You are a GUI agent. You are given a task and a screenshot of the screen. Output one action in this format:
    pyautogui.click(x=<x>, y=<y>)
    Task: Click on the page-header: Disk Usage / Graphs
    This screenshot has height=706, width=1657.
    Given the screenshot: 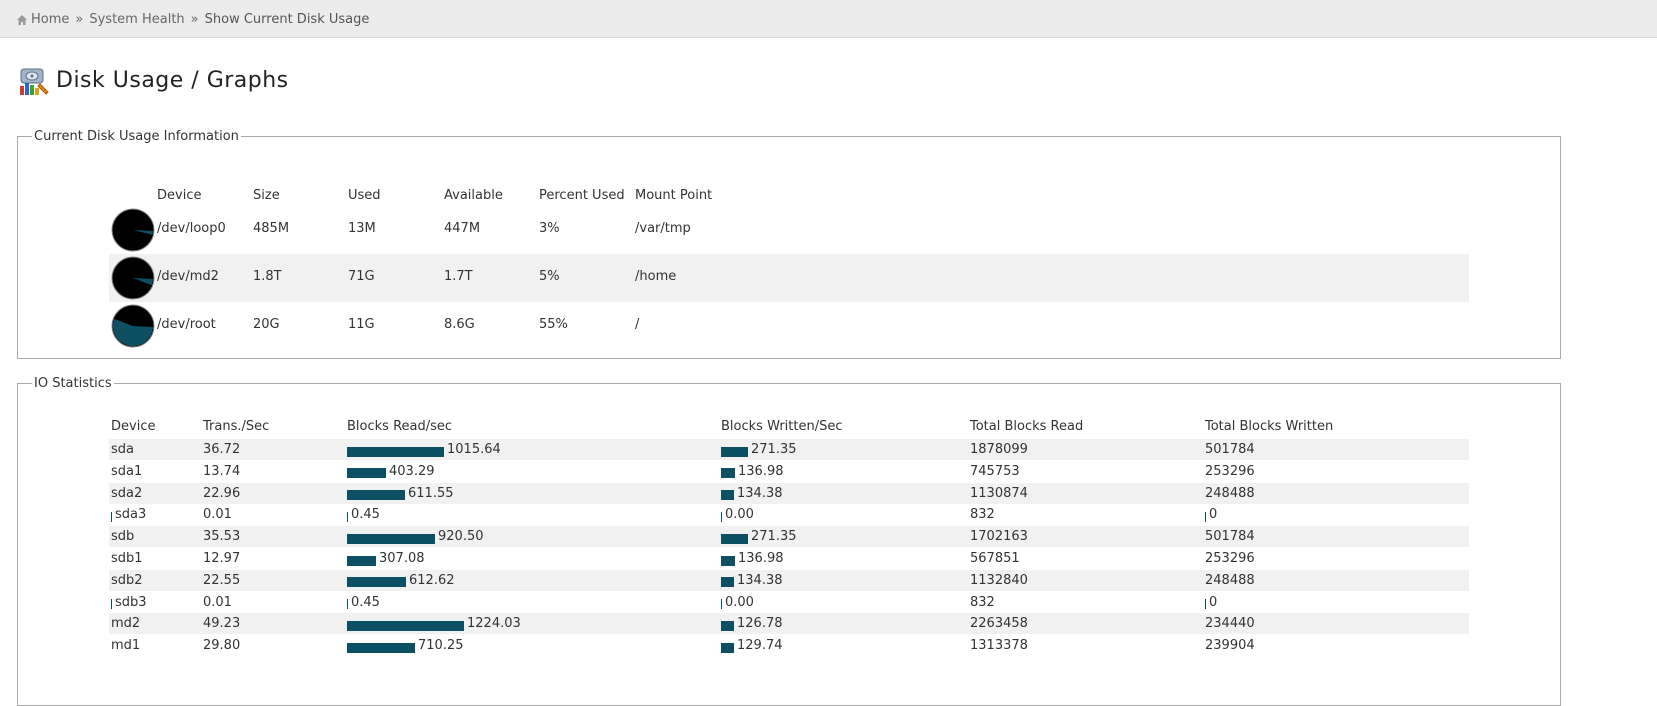 What is the action you would take?
    pyautogui.click(x=153, y=80)
    